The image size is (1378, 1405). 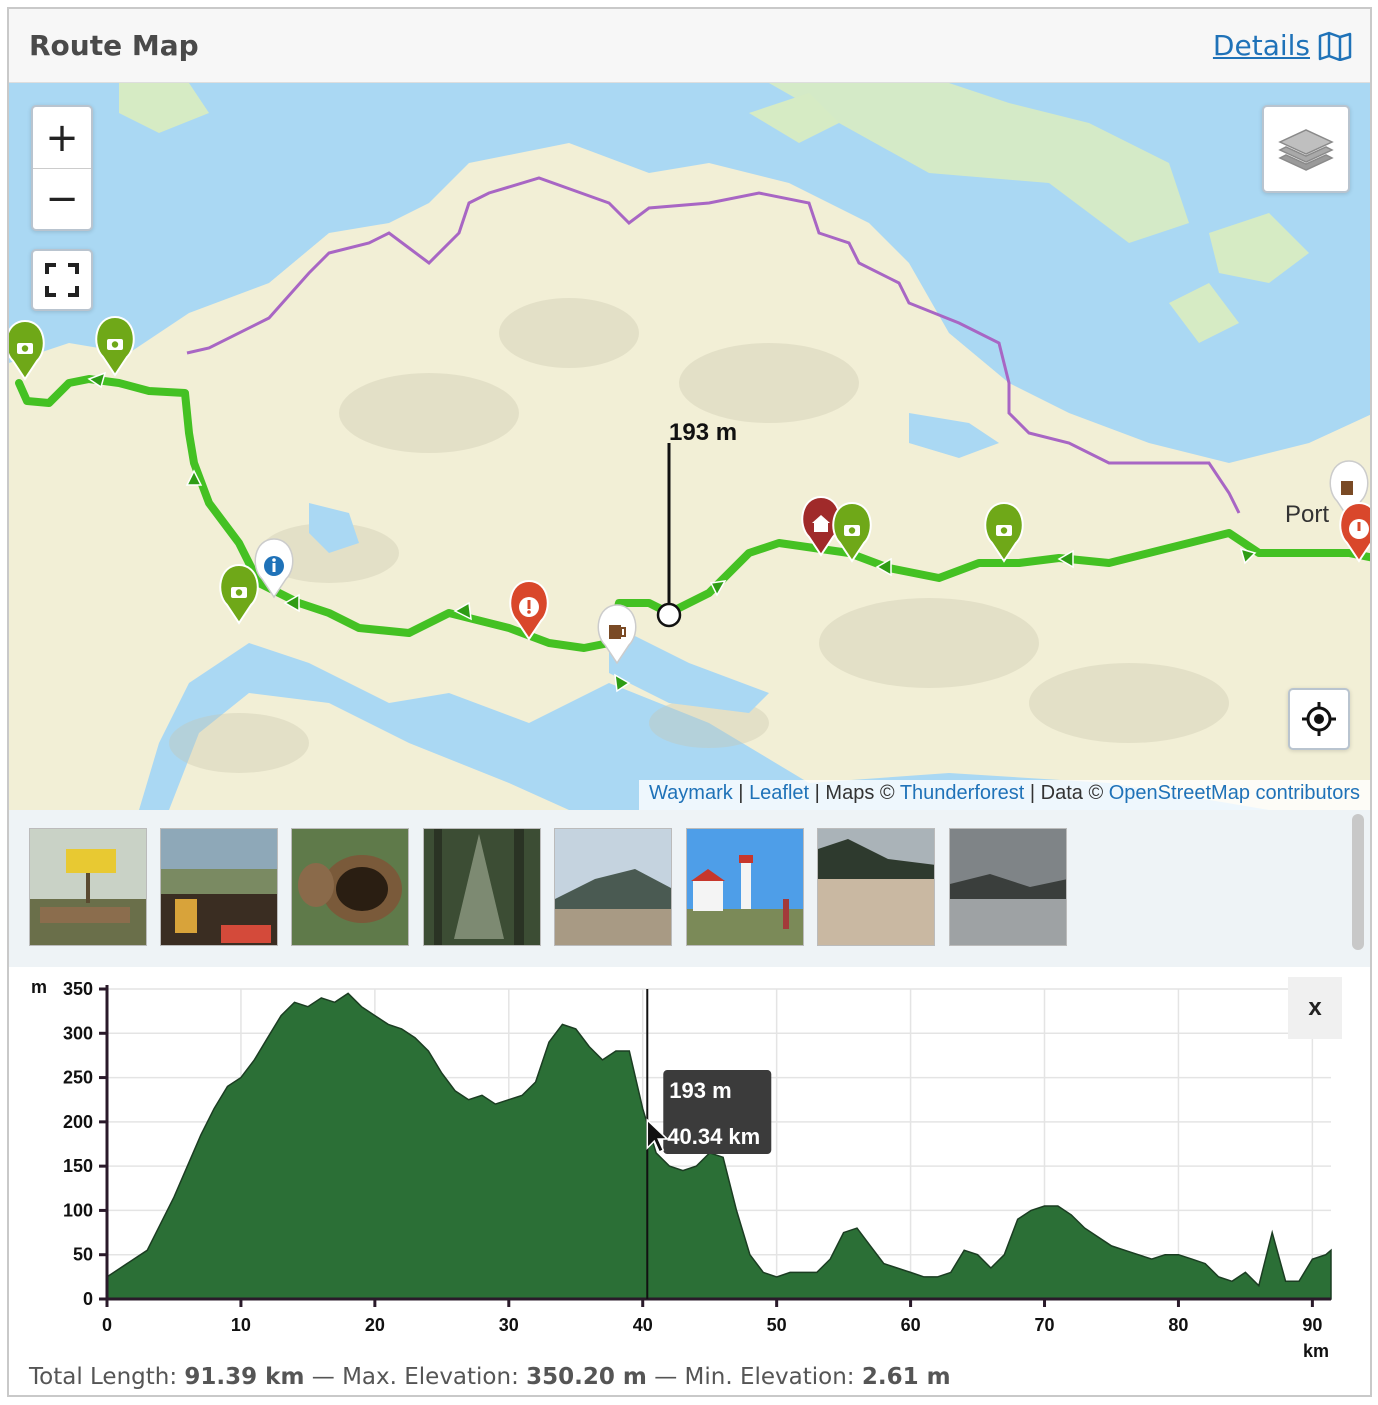 I want to click on y-tick-label: 150, so click(x=78, y=1166).